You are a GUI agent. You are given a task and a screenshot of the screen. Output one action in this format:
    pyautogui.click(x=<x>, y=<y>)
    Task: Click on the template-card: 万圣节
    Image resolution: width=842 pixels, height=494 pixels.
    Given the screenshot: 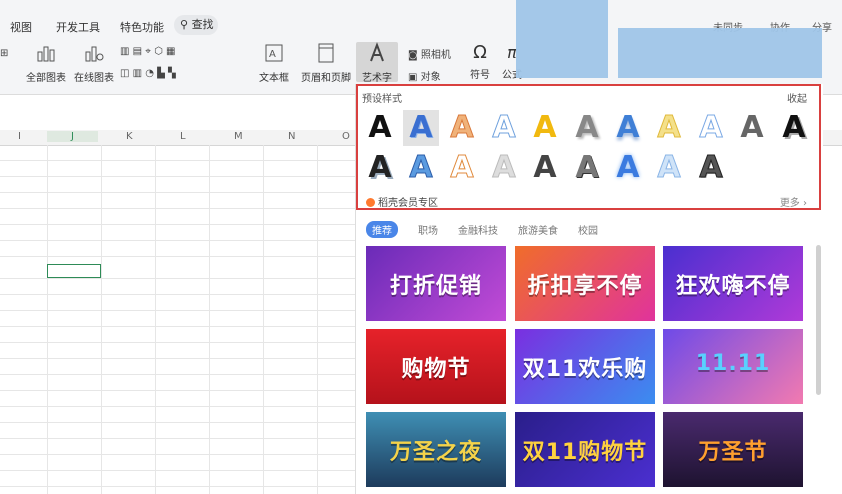 What is the action you would take?
    pyautogui.click(x=733, y=449)
    